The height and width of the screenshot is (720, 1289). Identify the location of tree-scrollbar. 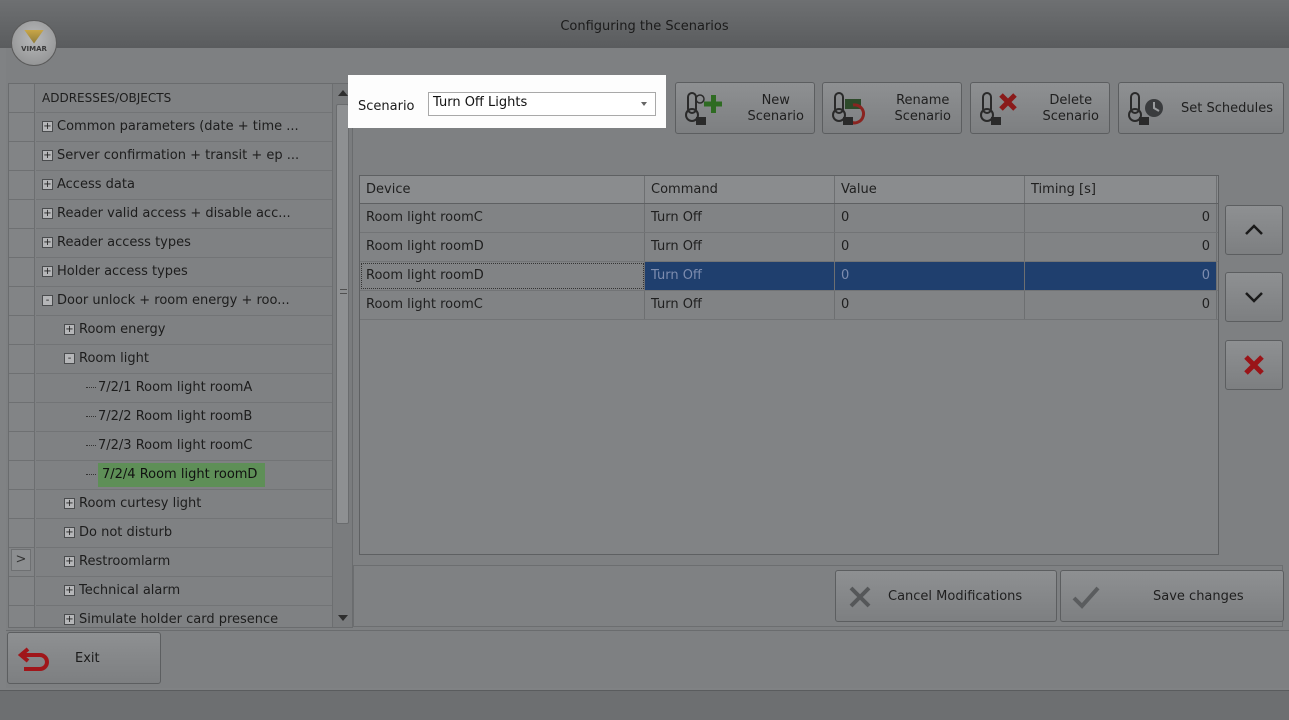
(342, 355).